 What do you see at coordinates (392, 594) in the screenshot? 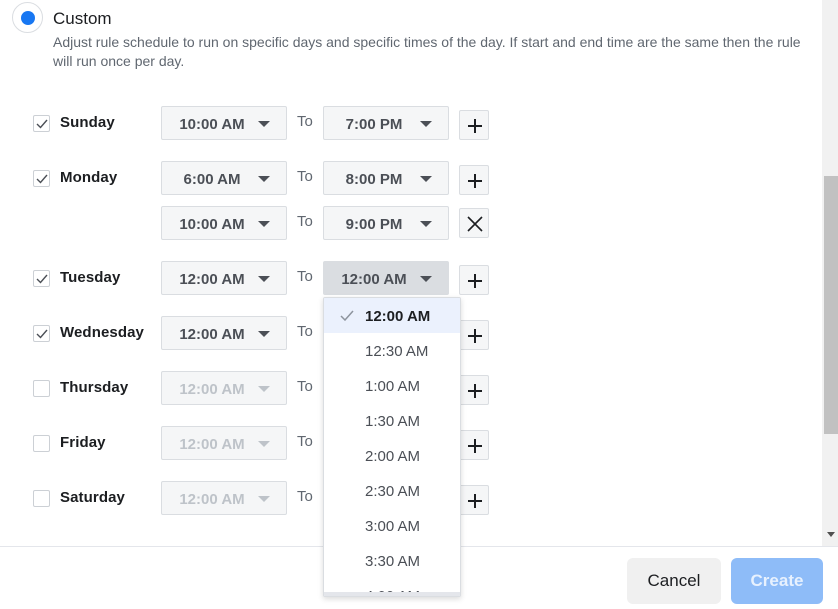
I see `dropdown-scroll-edge` at bounding box center [392, 594].